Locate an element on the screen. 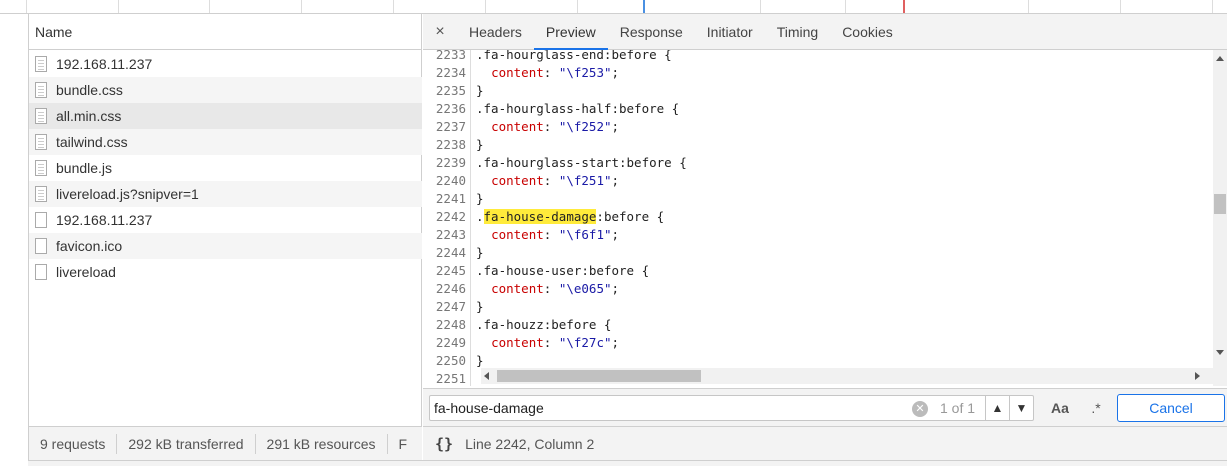 This screenshot has height=466, width=1227. file-icon is located at coordinates (41, 246).